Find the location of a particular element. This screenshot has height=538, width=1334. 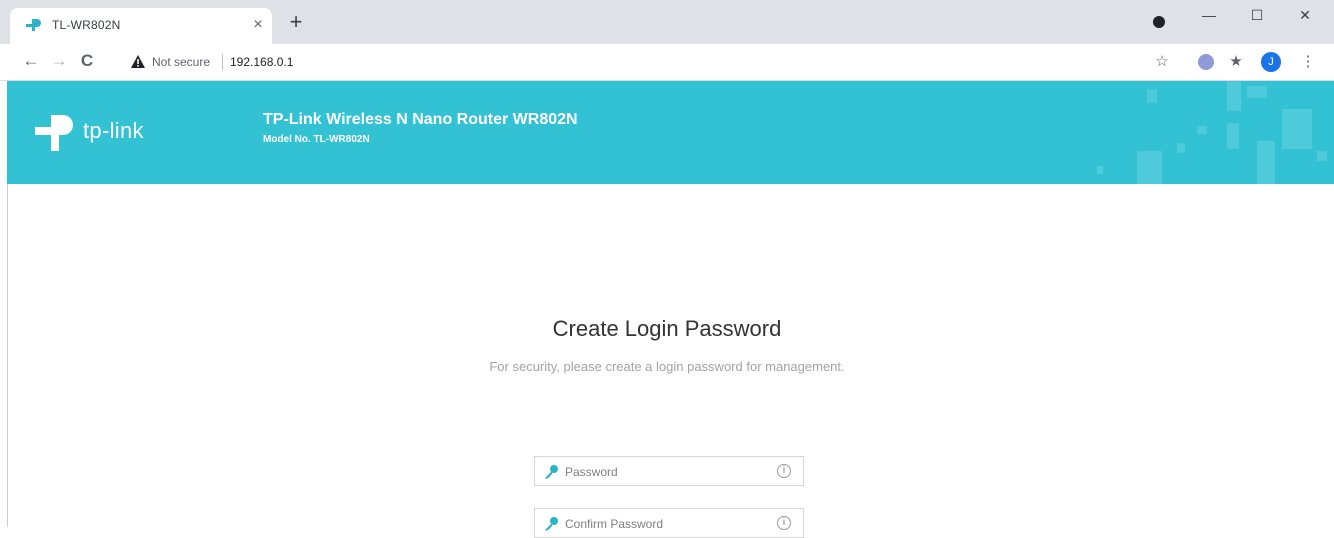

logo-text: tp-link is located at coordinates (113, 130).